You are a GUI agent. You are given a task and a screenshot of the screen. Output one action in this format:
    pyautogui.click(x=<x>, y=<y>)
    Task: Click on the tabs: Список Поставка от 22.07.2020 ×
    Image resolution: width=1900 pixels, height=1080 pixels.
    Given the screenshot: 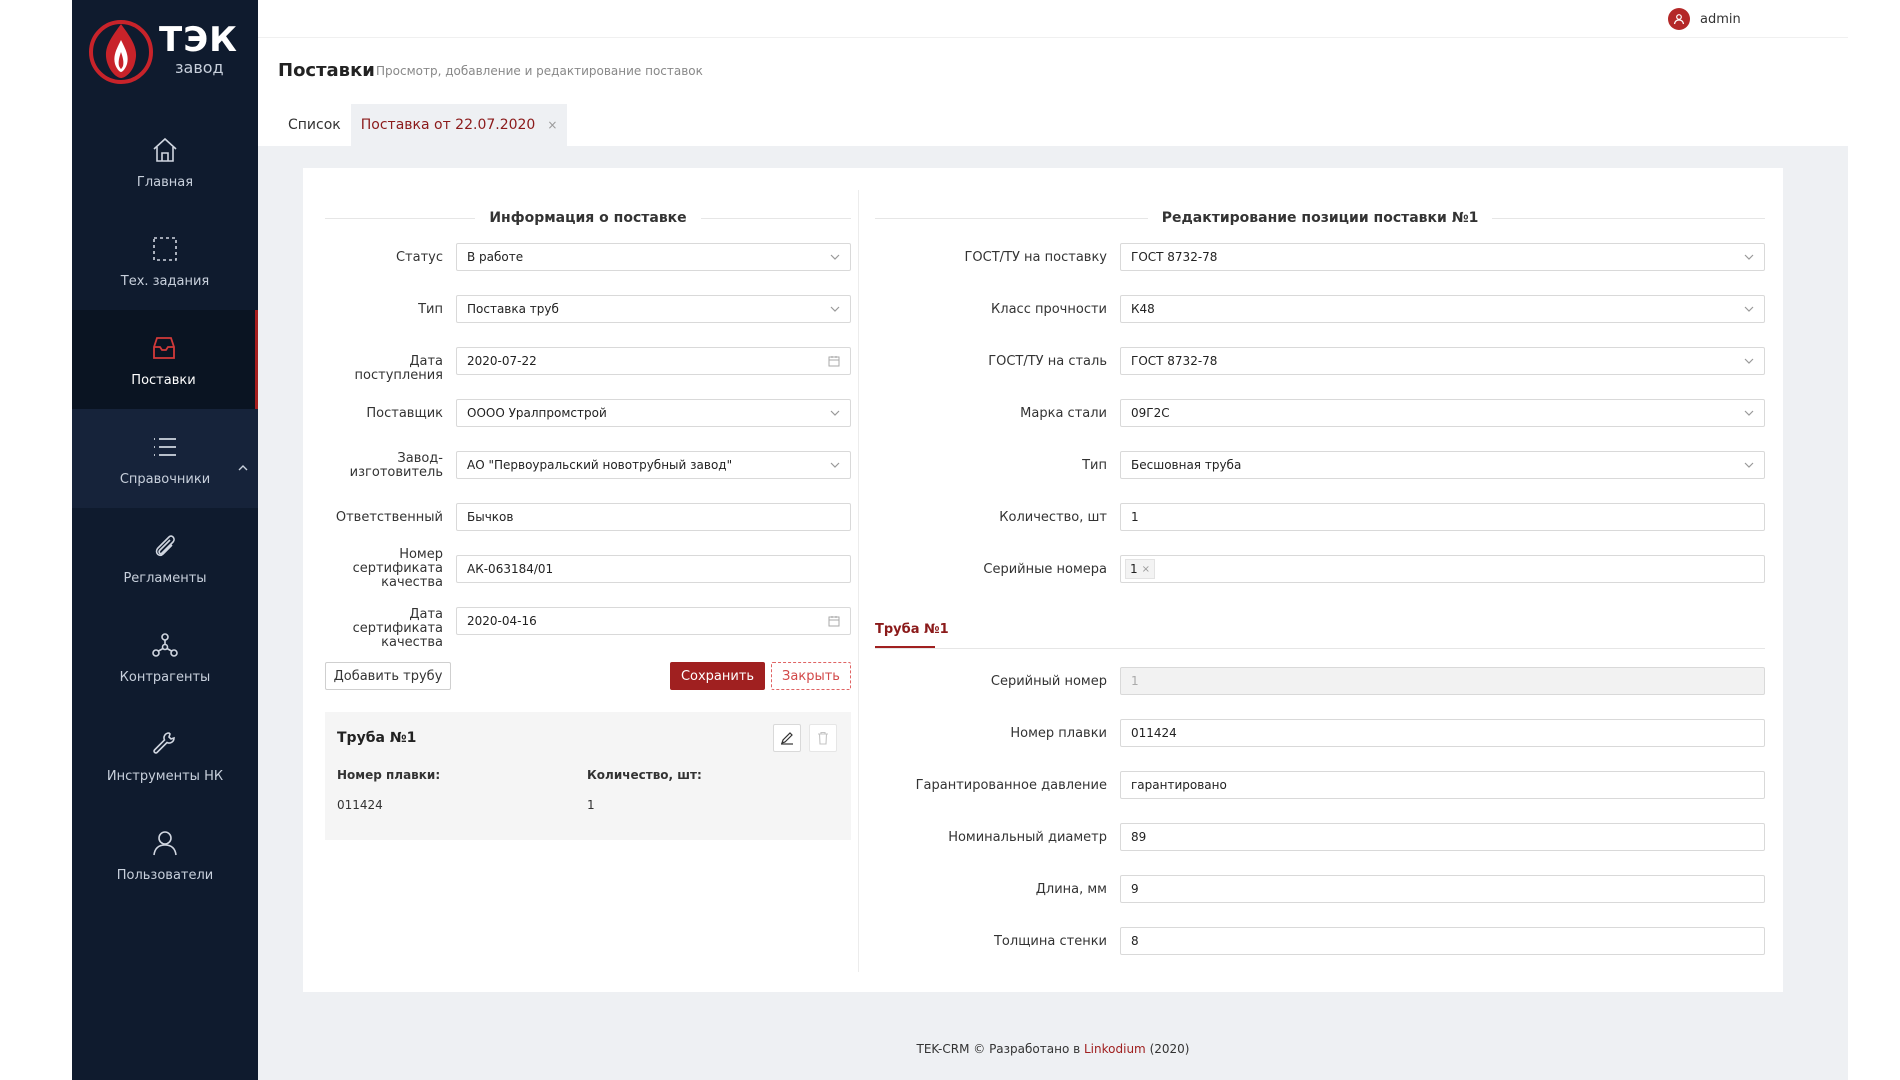 What is the action you would take?
    pyautogui.click(x=423, y=125)
    